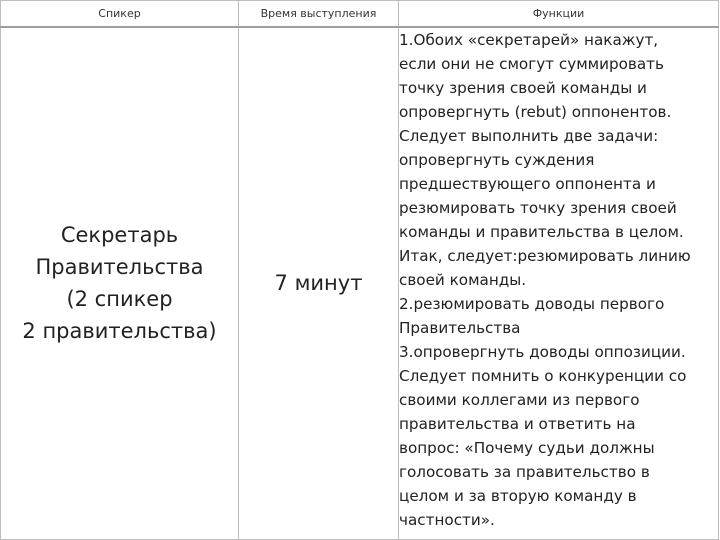 The height and width of the screenshot is (540, 720). I want to click on speaker-role-line: (2 спикер, so click(119, 299).